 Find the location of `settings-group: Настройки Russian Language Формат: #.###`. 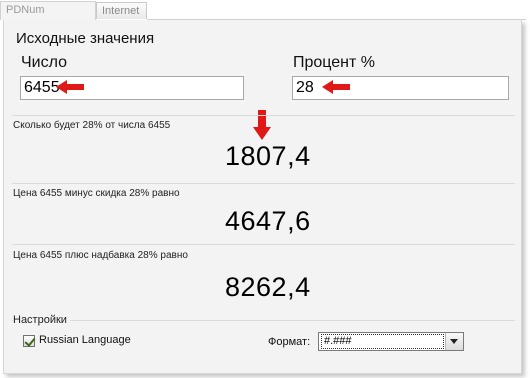

settings-group: Настройки Russian Language Формат: #.### is located at coordinates (263, 341).